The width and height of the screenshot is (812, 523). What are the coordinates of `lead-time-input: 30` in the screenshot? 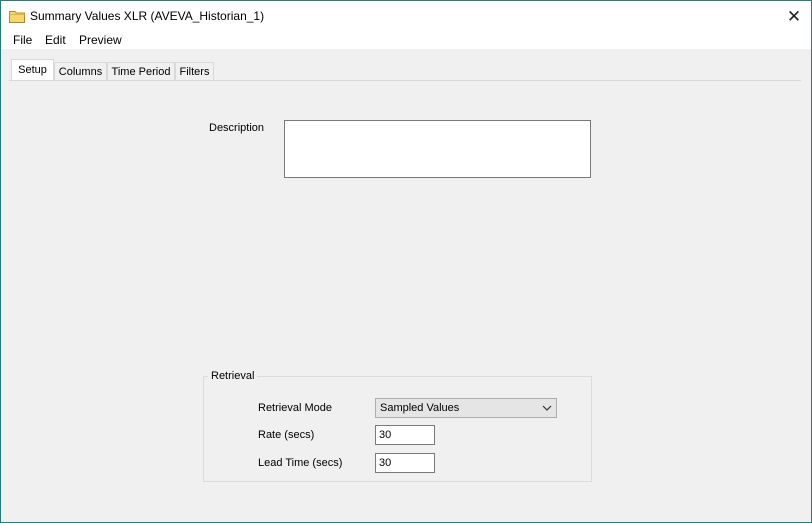 It's located at (405, 463).